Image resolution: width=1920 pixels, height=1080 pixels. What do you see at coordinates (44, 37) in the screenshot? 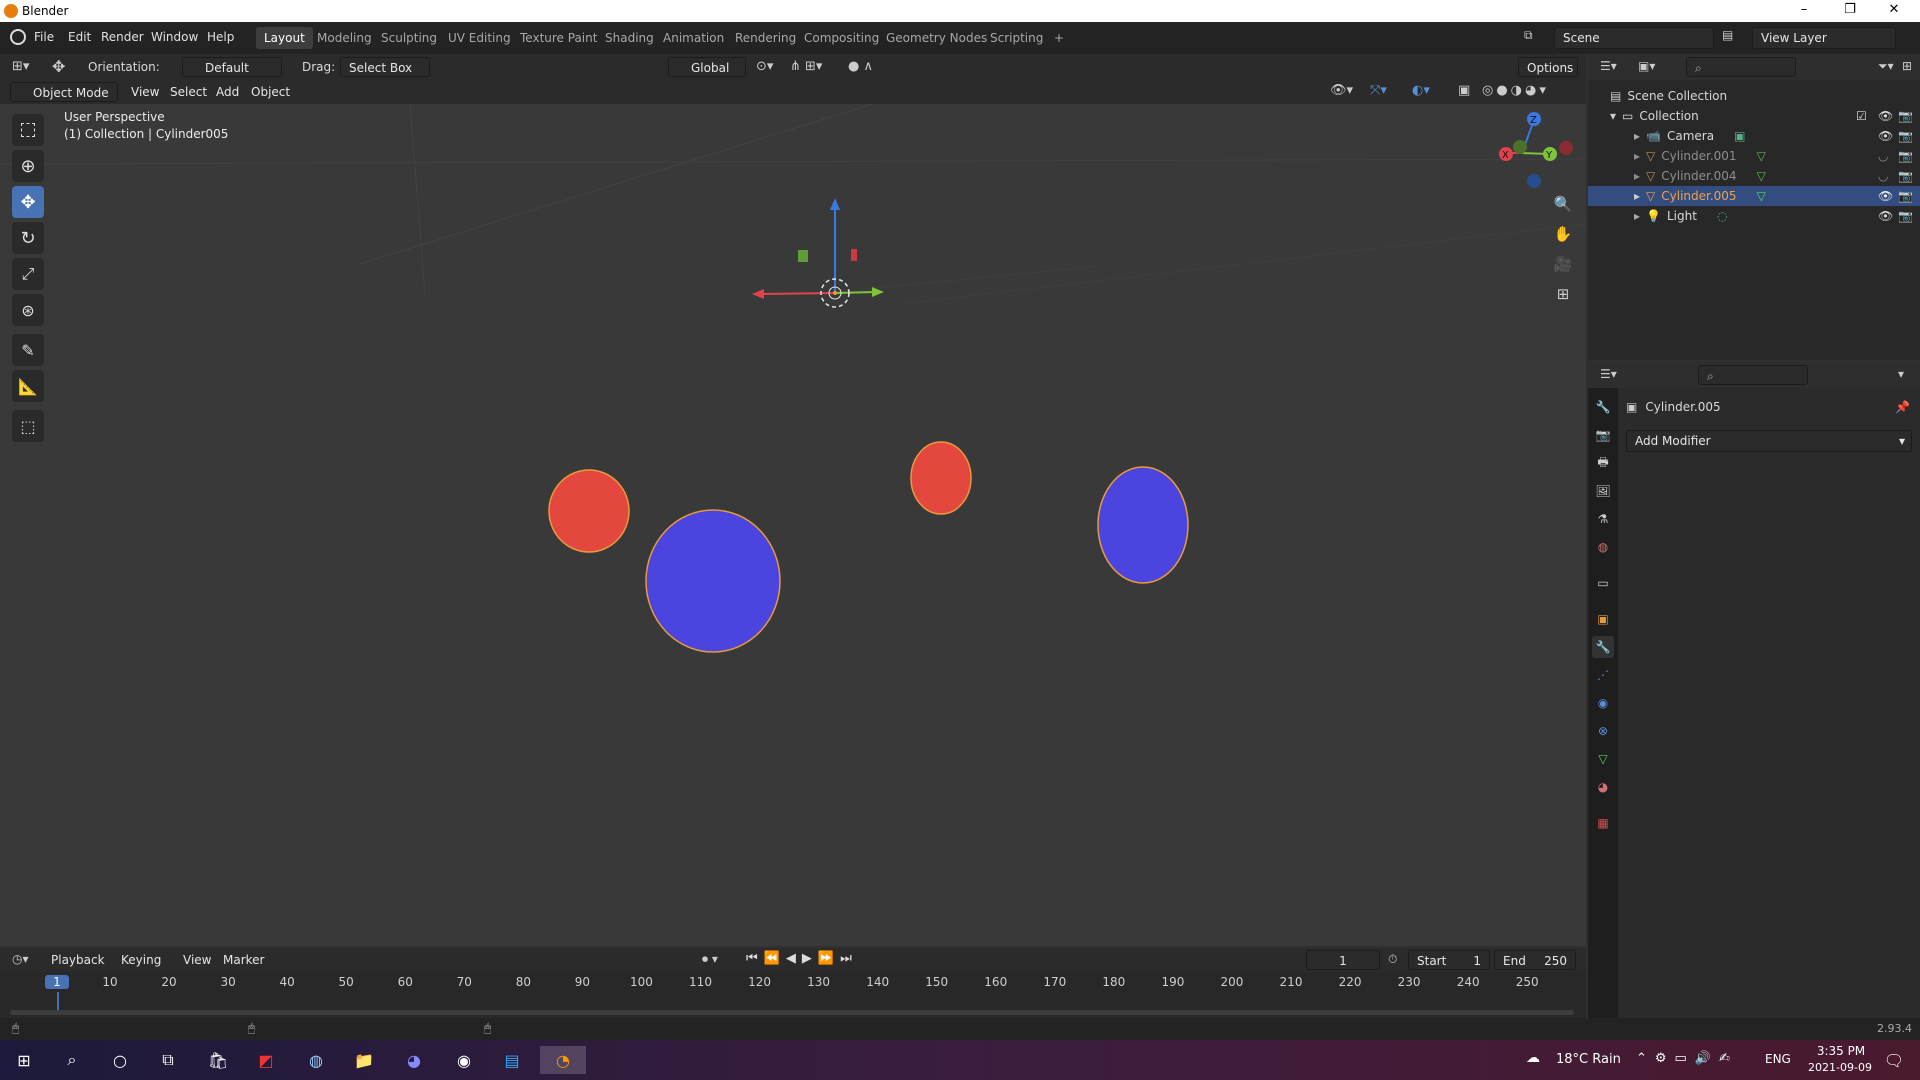
I see `menu-file: File` at bounding box center [44, 37].